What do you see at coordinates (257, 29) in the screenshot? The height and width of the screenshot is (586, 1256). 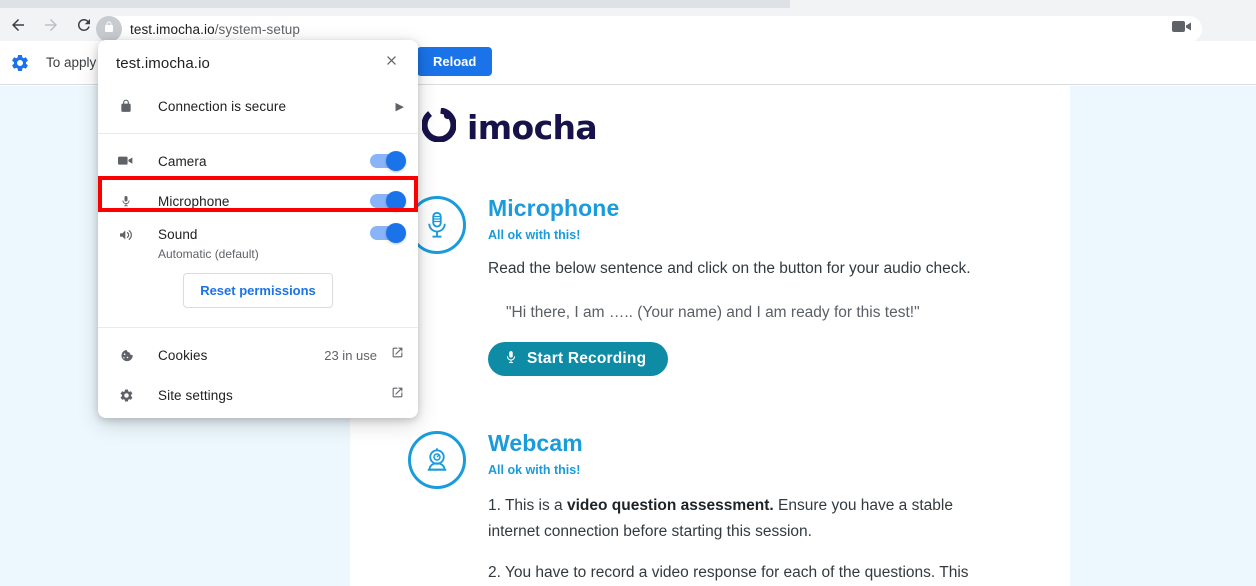 I see `url-path: /system-setup` at bounding box center [257, 29].